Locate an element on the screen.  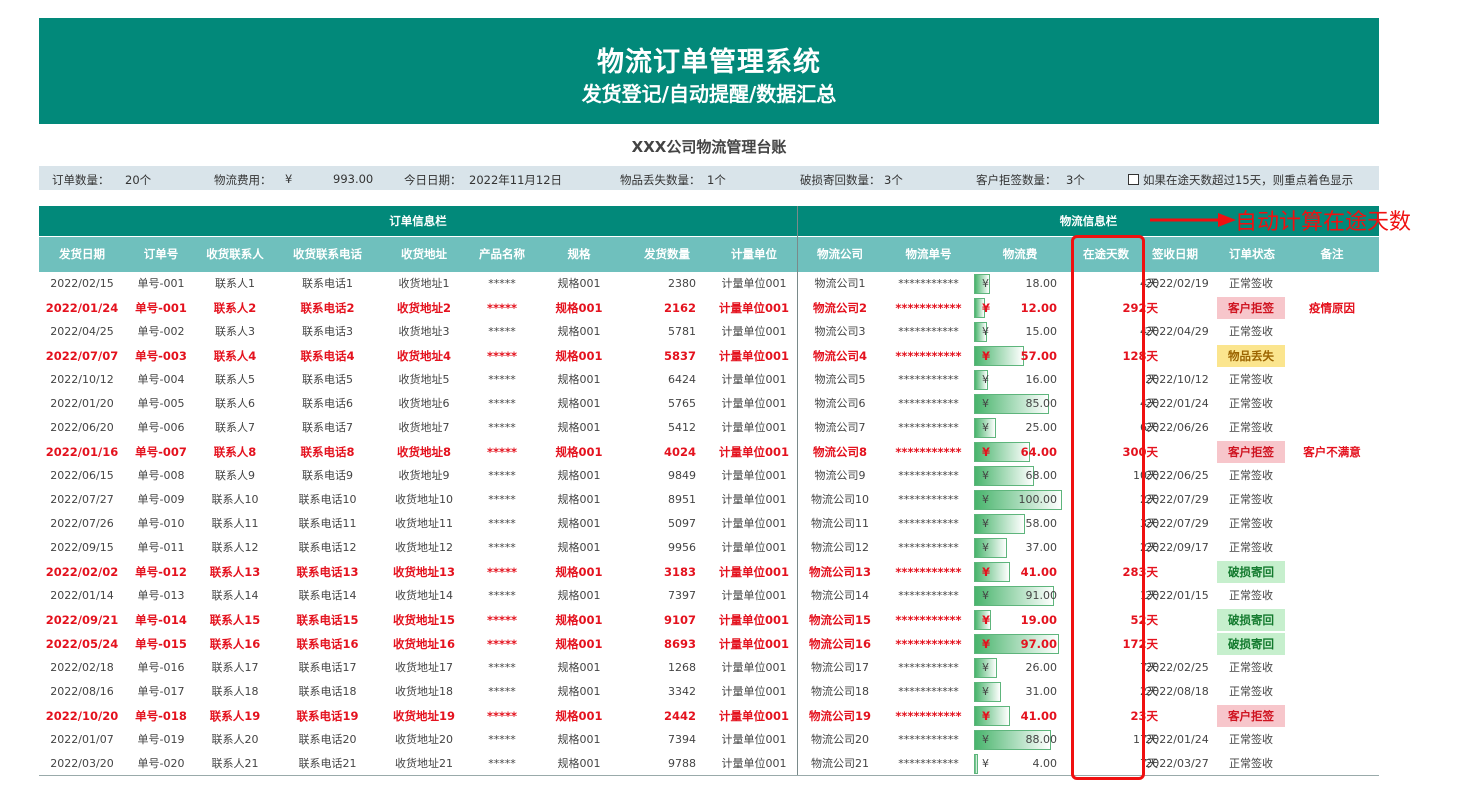
col-ship-date-cell: 2022/05/24 is located at coordinates (82, 644).